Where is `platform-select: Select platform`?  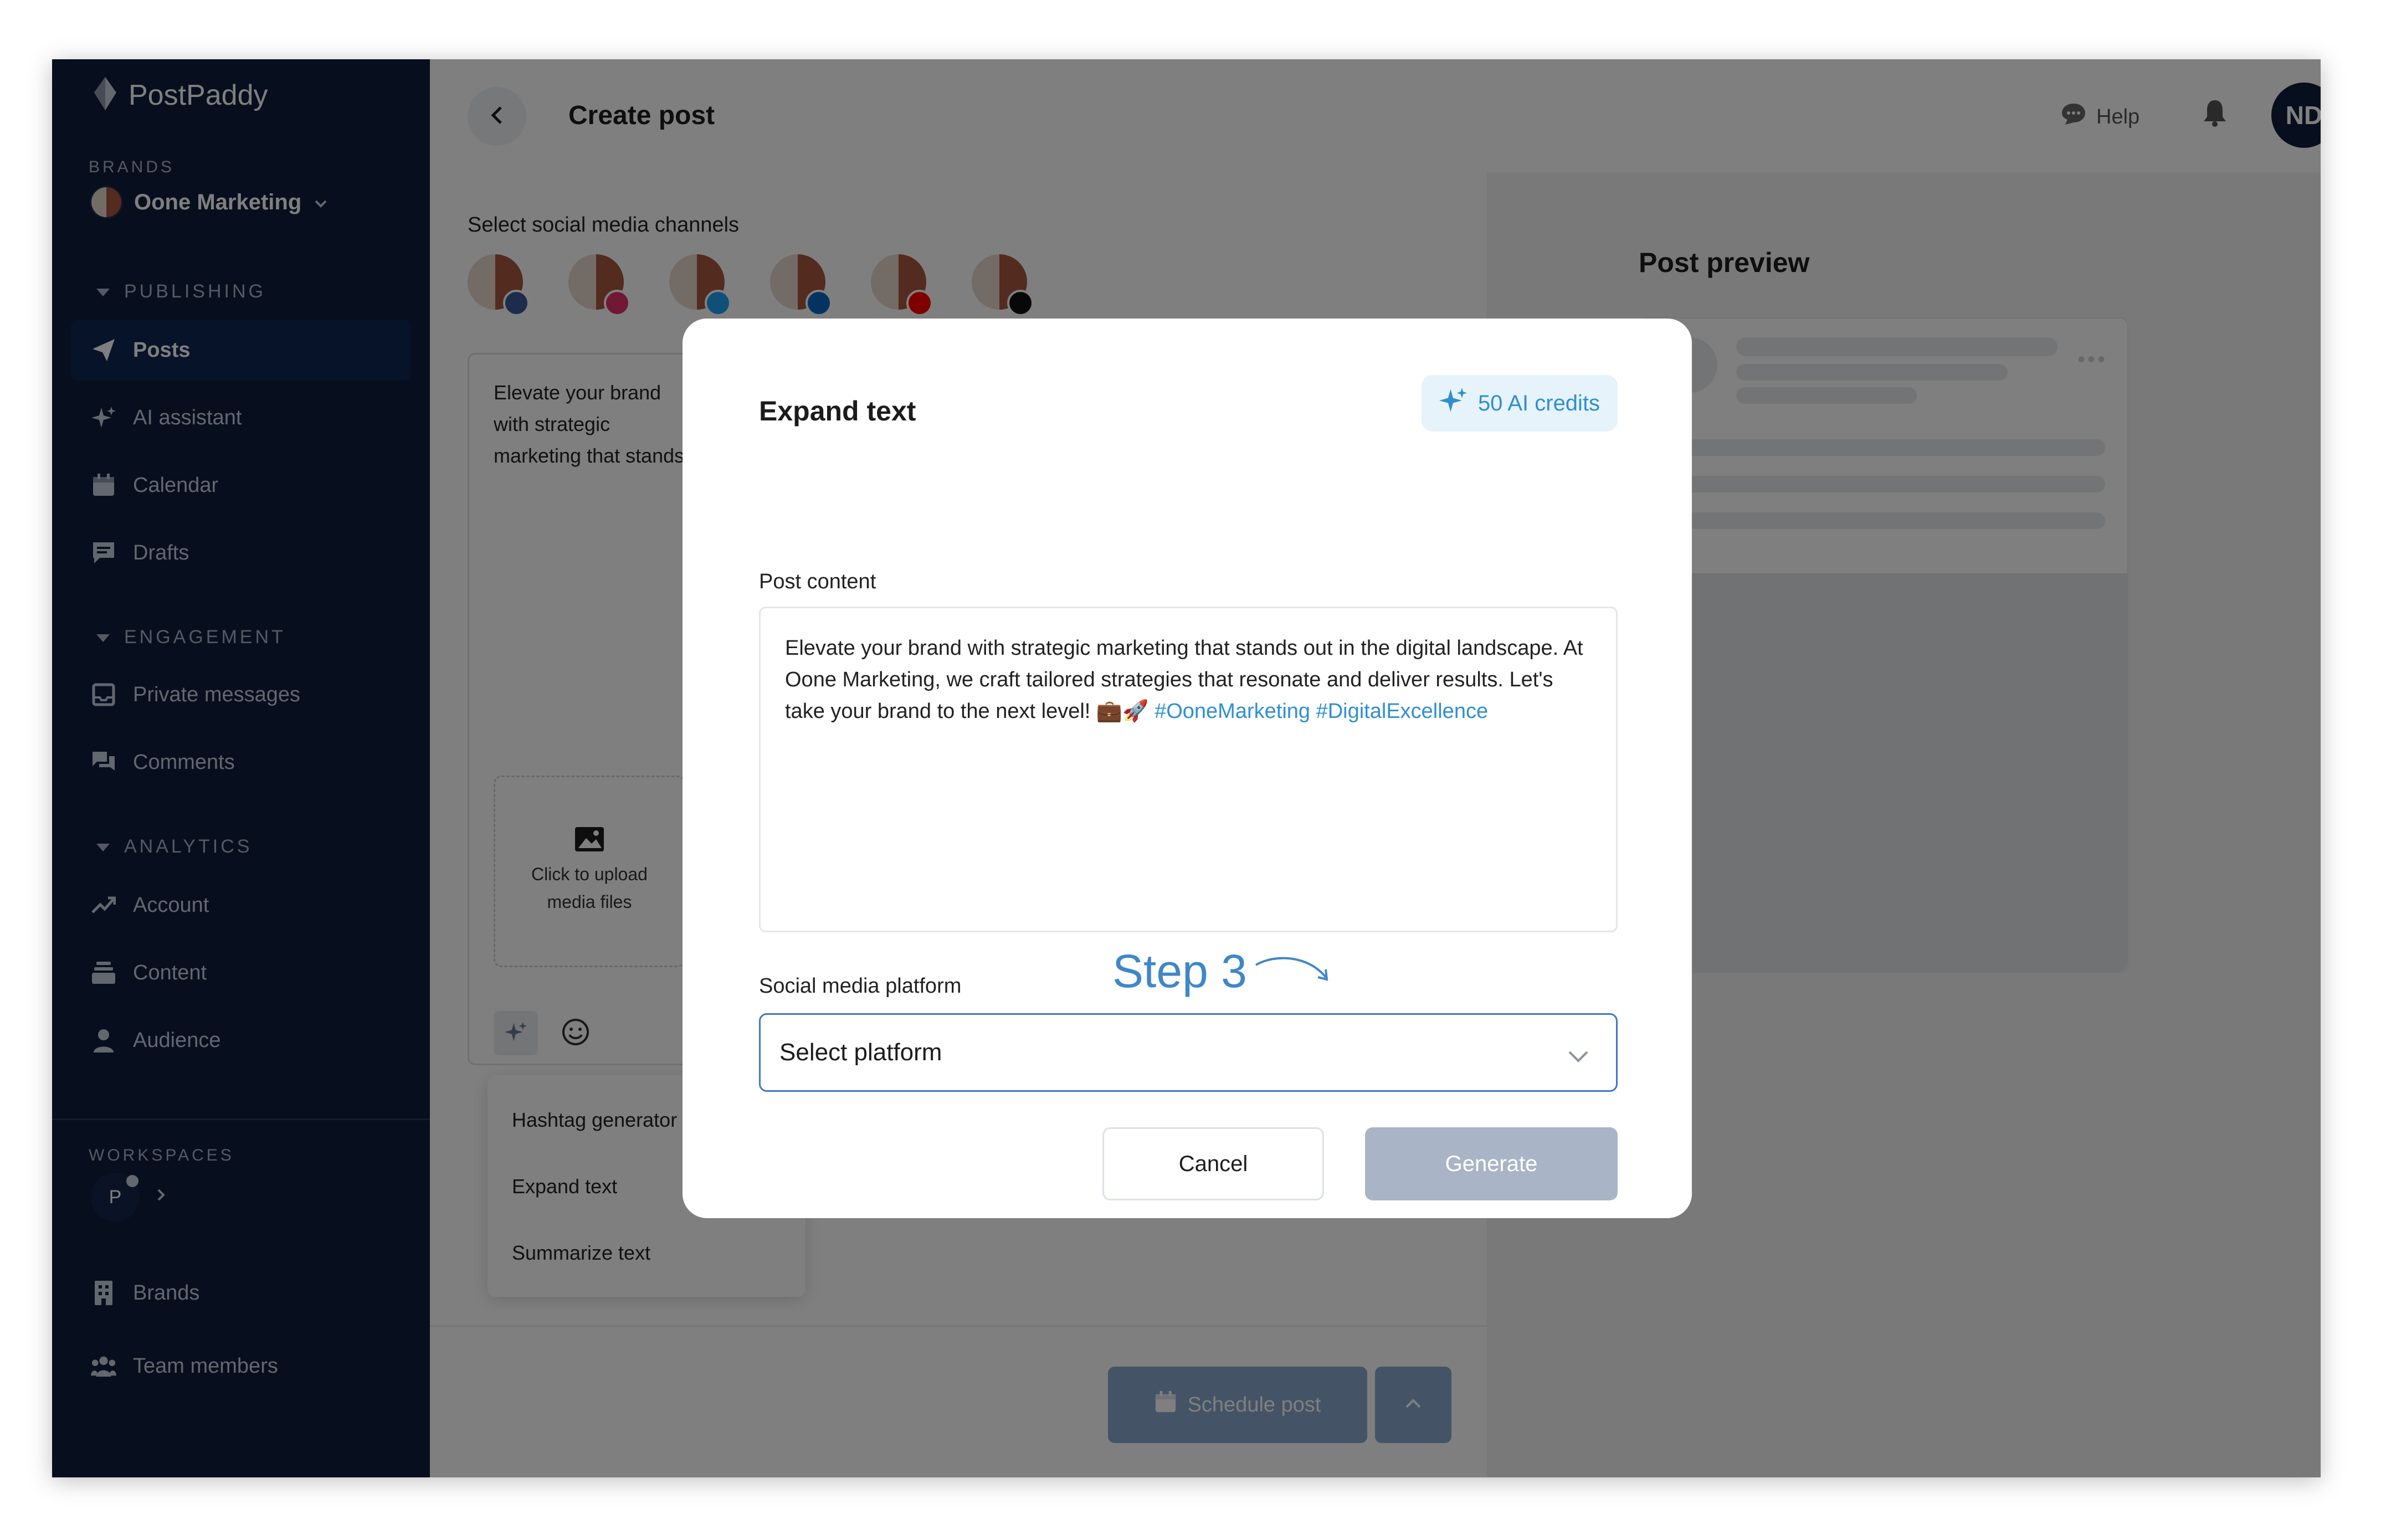
platform-select: Select platform is located at coordinates (1188, 1052).